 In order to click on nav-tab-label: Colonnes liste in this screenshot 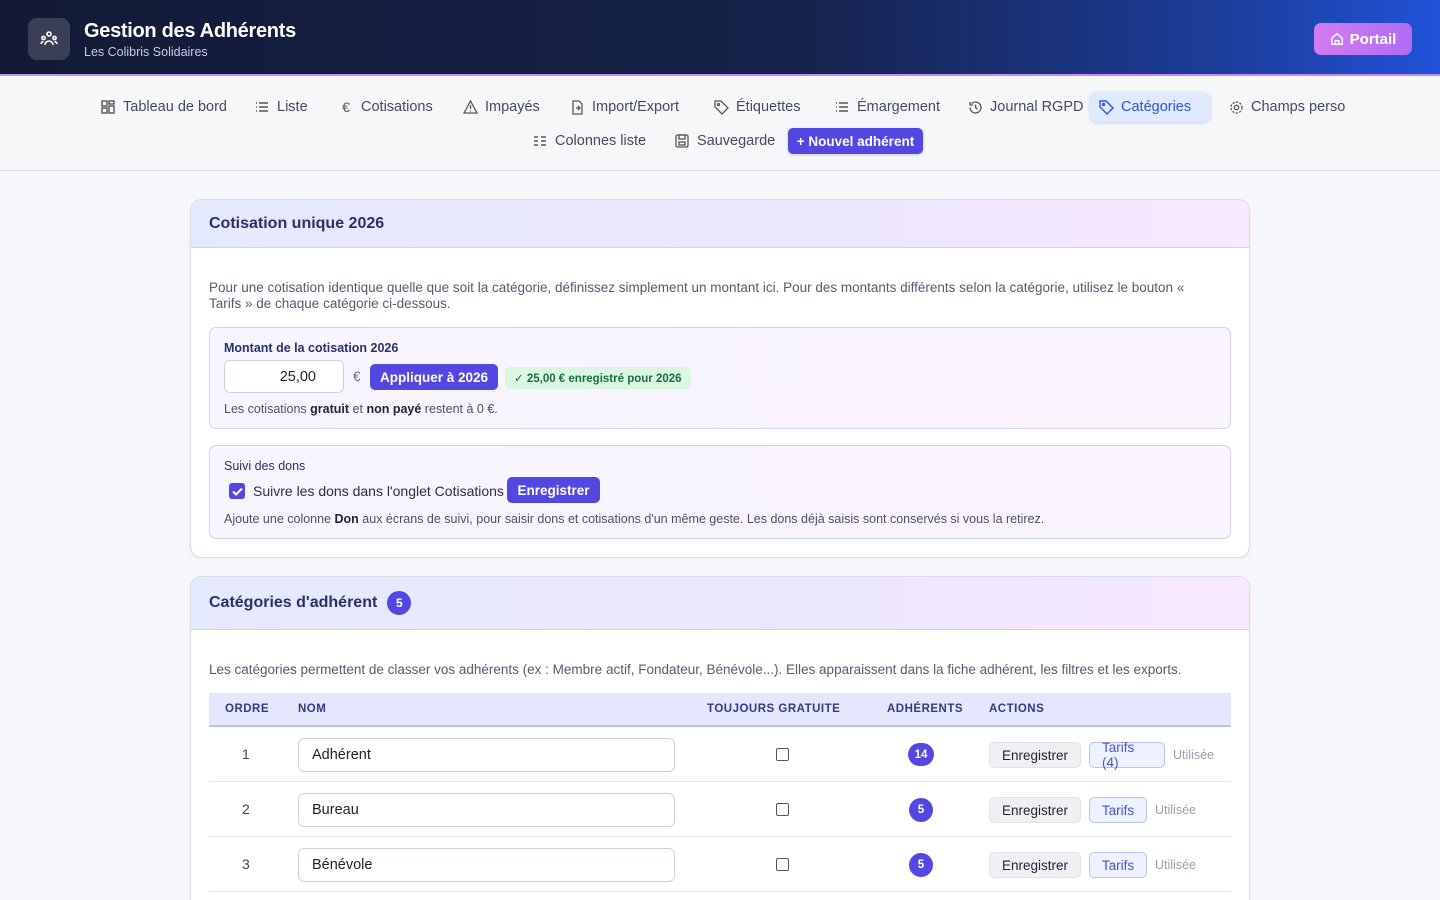, I will do `click(601, 141)`.